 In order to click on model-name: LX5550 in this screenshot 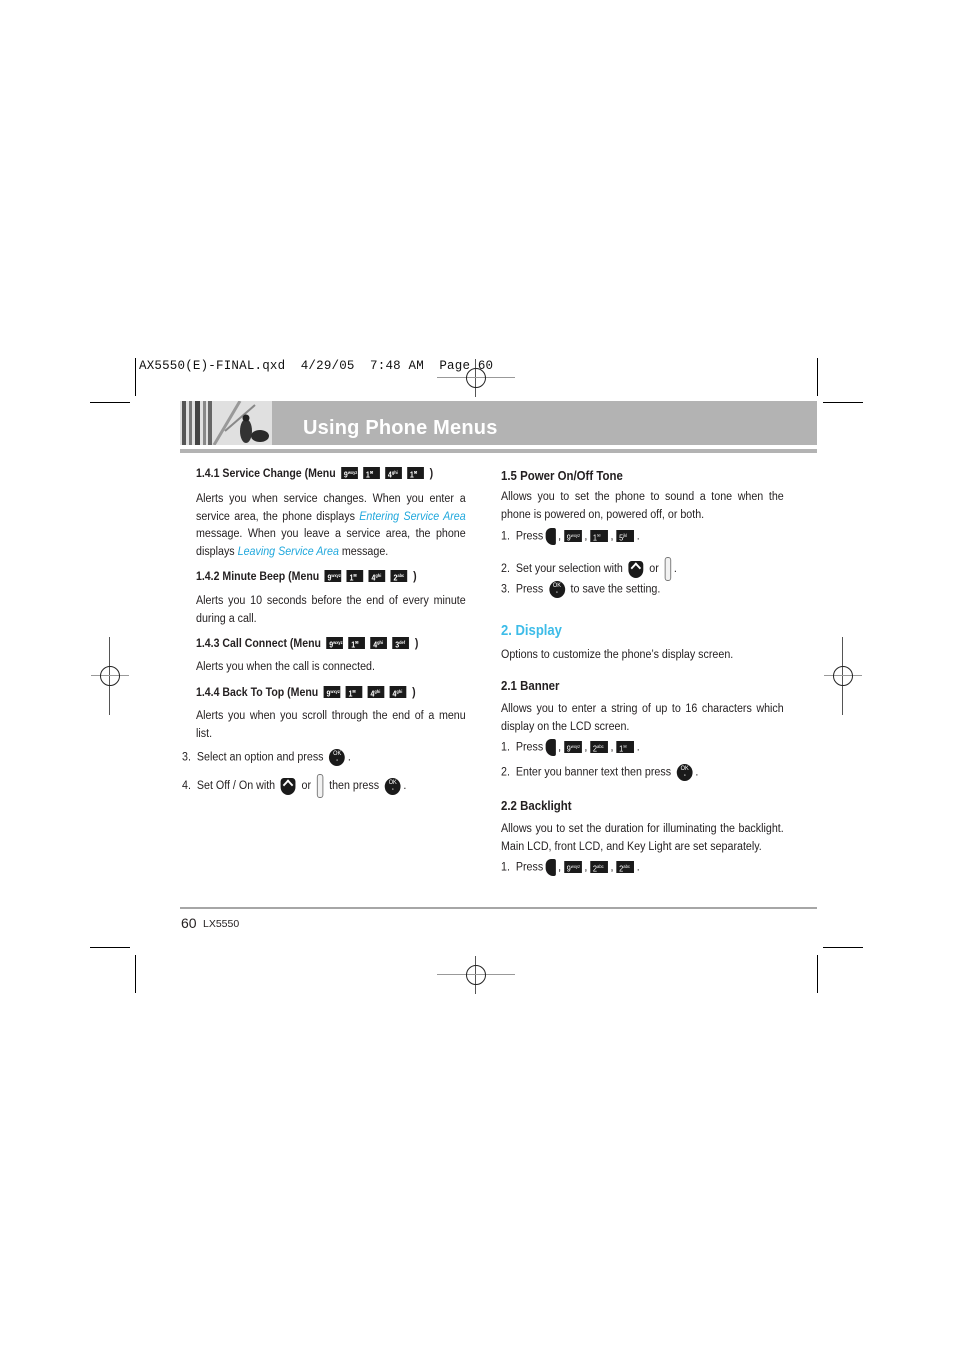, I will do `click(221, 924)`.